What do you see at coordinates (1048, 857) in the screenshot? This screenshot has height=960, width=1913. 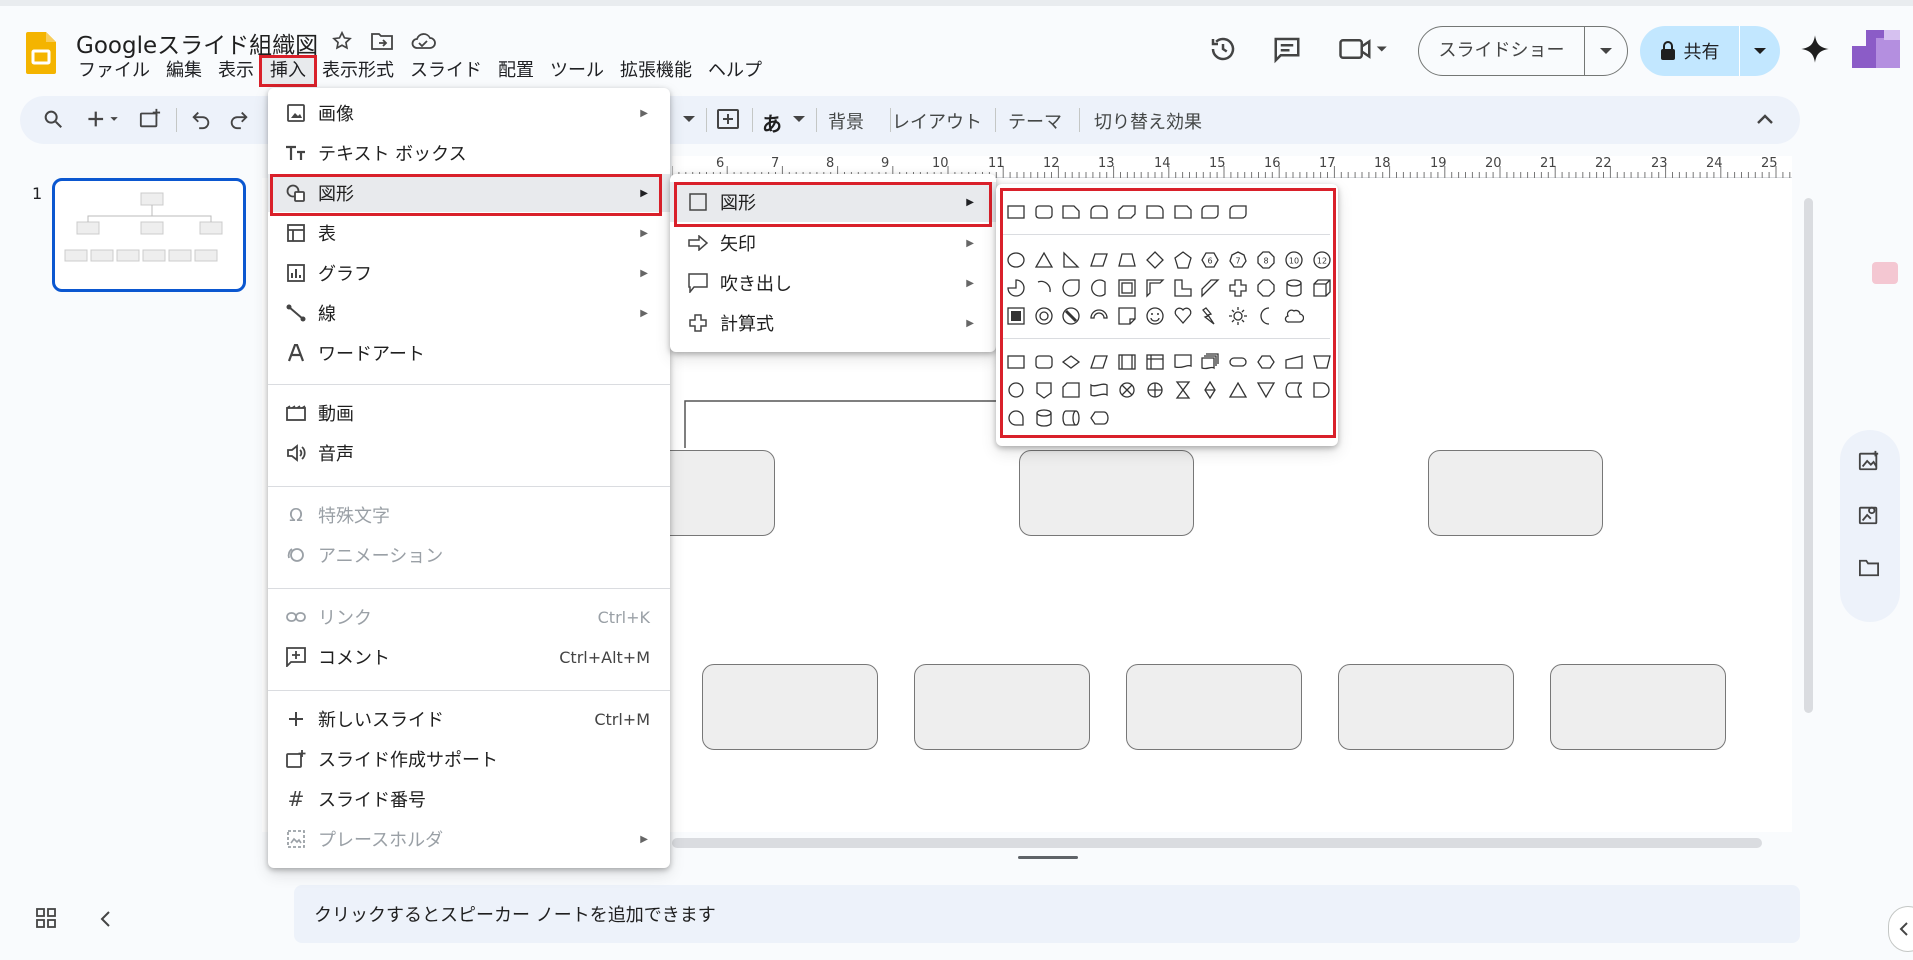 I see `notes-resize-handle` at bounding box center [1048, 857].